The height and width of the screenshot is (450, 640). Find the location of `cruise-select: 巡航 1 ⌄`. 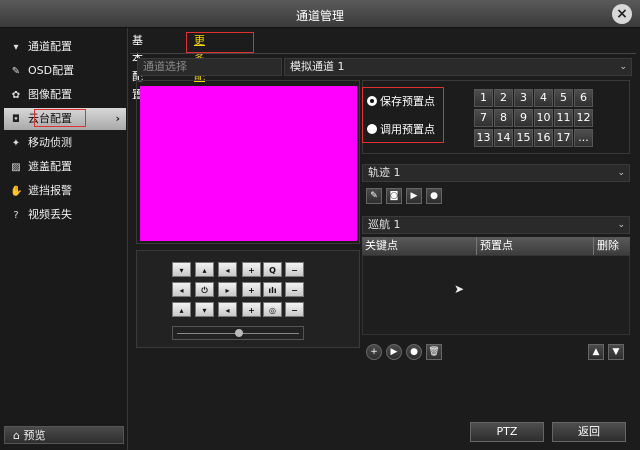

cruise-select: 巡航 1 ⌄ is located at coordinates (496, 225).